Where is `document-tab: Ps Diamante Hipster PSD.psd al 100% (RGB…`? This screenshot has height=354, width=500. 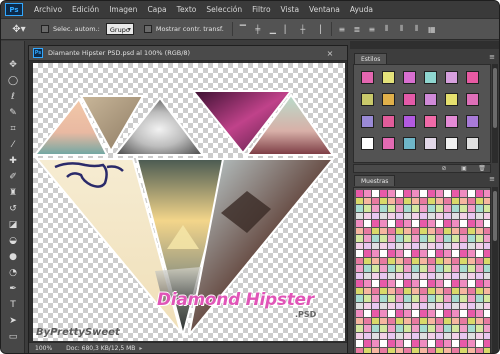 document-tab: Ps Diamante Hipster PSD.psd al 100% (RGB… is located at coordinates (188, 53).